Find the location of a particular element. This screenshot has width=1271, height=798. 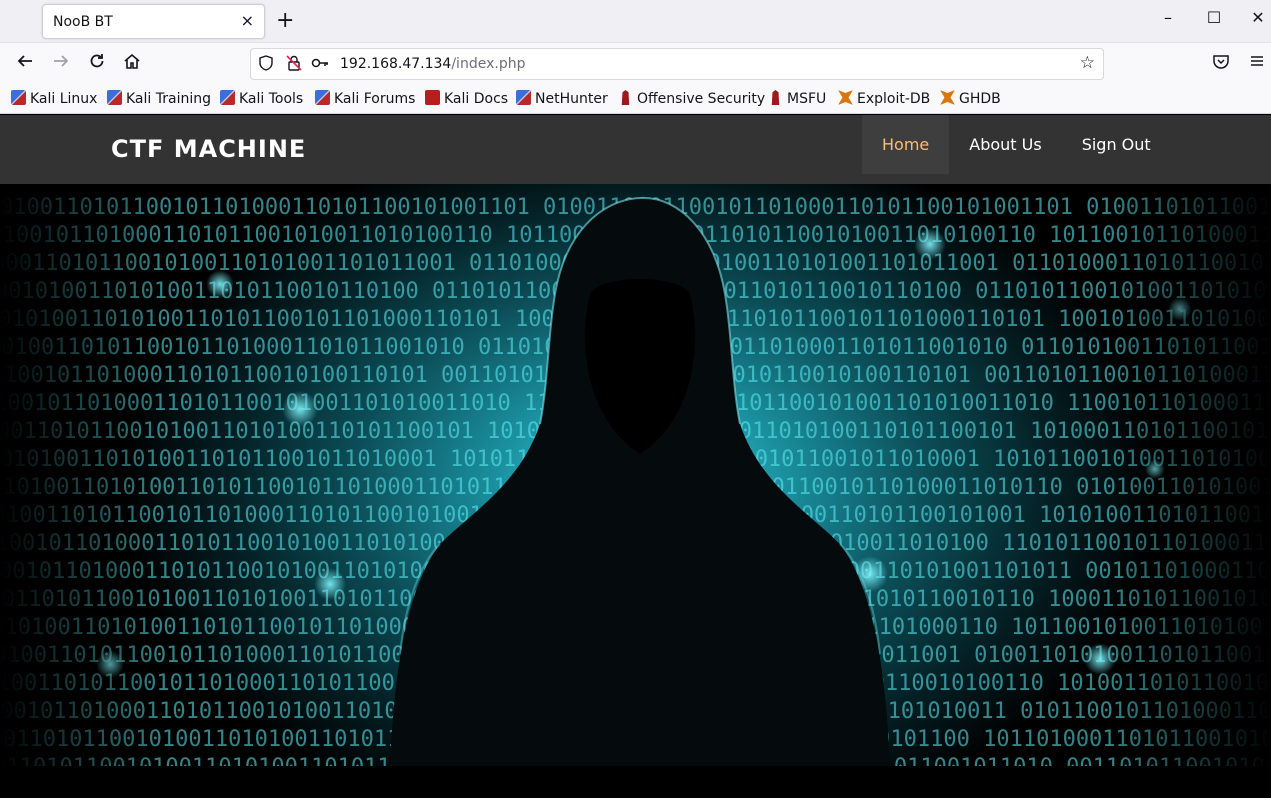

shield-icon is located at coordinates (266, 64).